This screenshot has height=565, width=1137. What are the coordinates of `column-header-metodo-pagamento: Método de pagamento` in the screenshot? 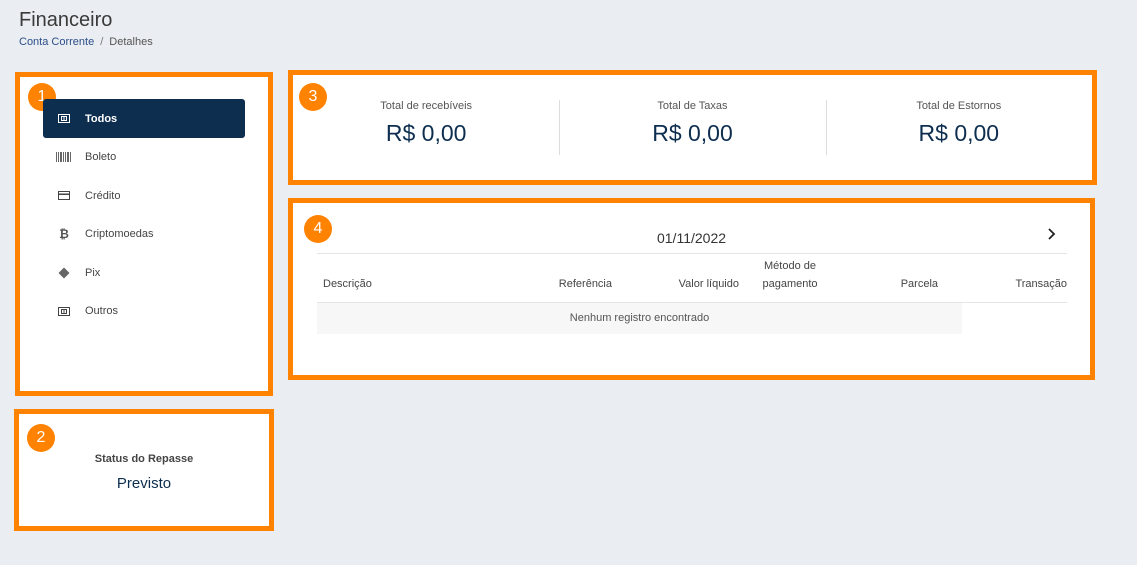 It's located at (790, 279).